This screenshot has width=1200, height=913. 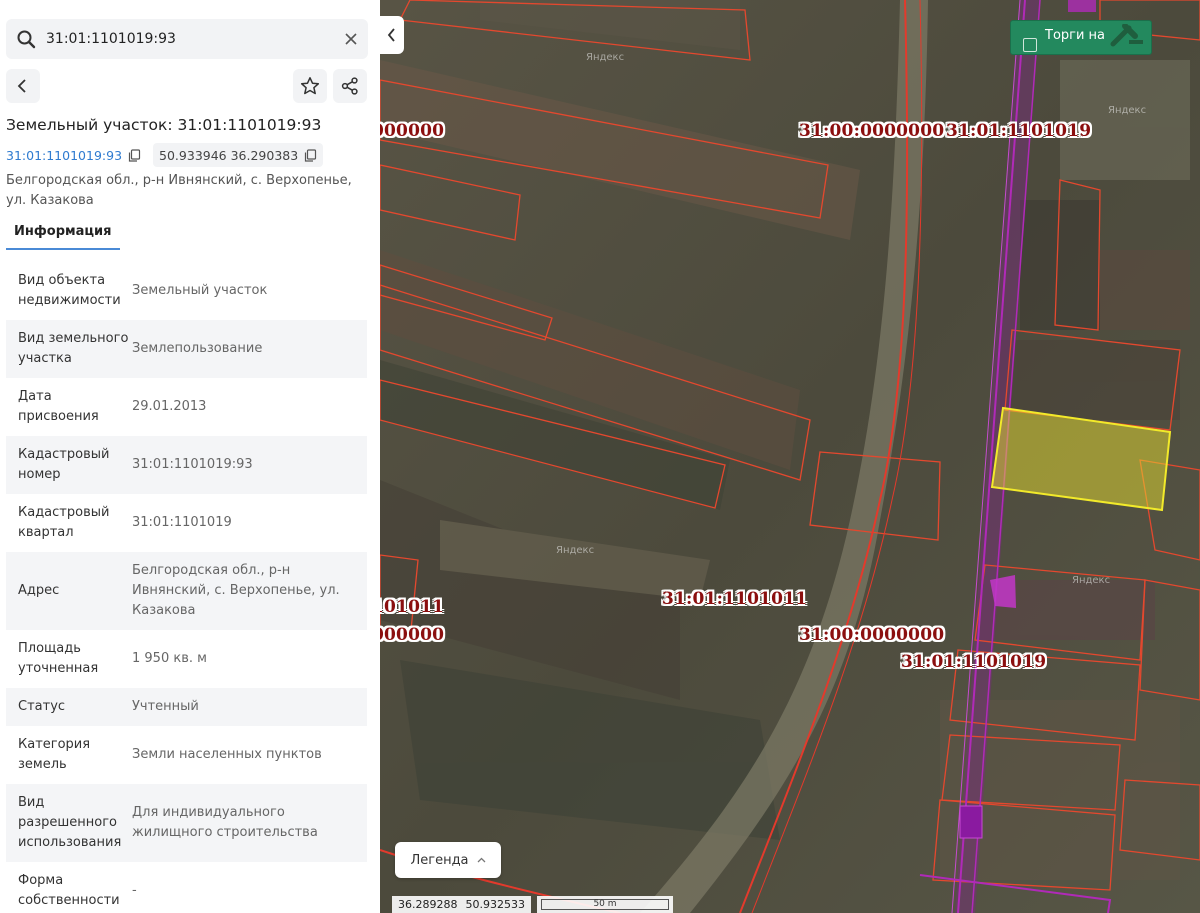 I want to click on property-row: Вид земельного участка Землепользование, so click(x=186, y=349).